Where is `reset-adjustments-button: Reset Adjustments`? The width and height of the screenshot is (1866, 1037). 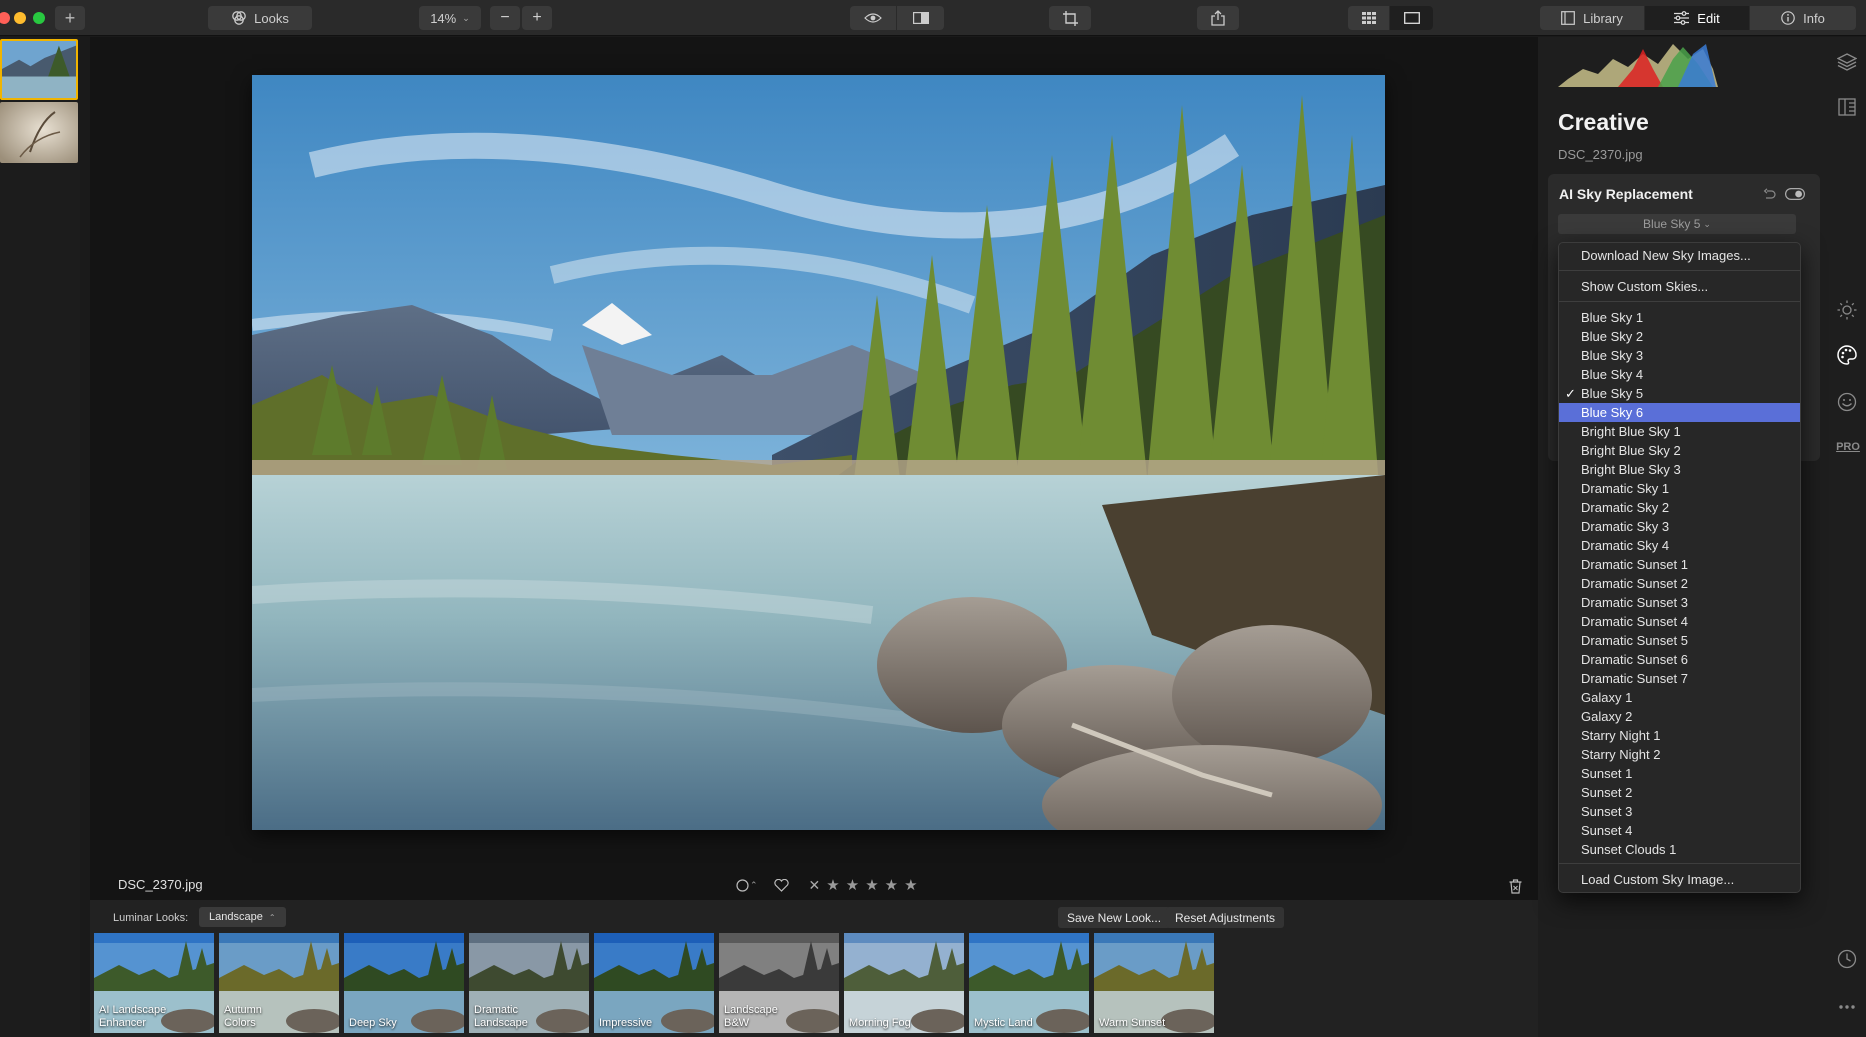 reset-adjustments-button: Reset Adjustments is located at coordinates (1225, 917).